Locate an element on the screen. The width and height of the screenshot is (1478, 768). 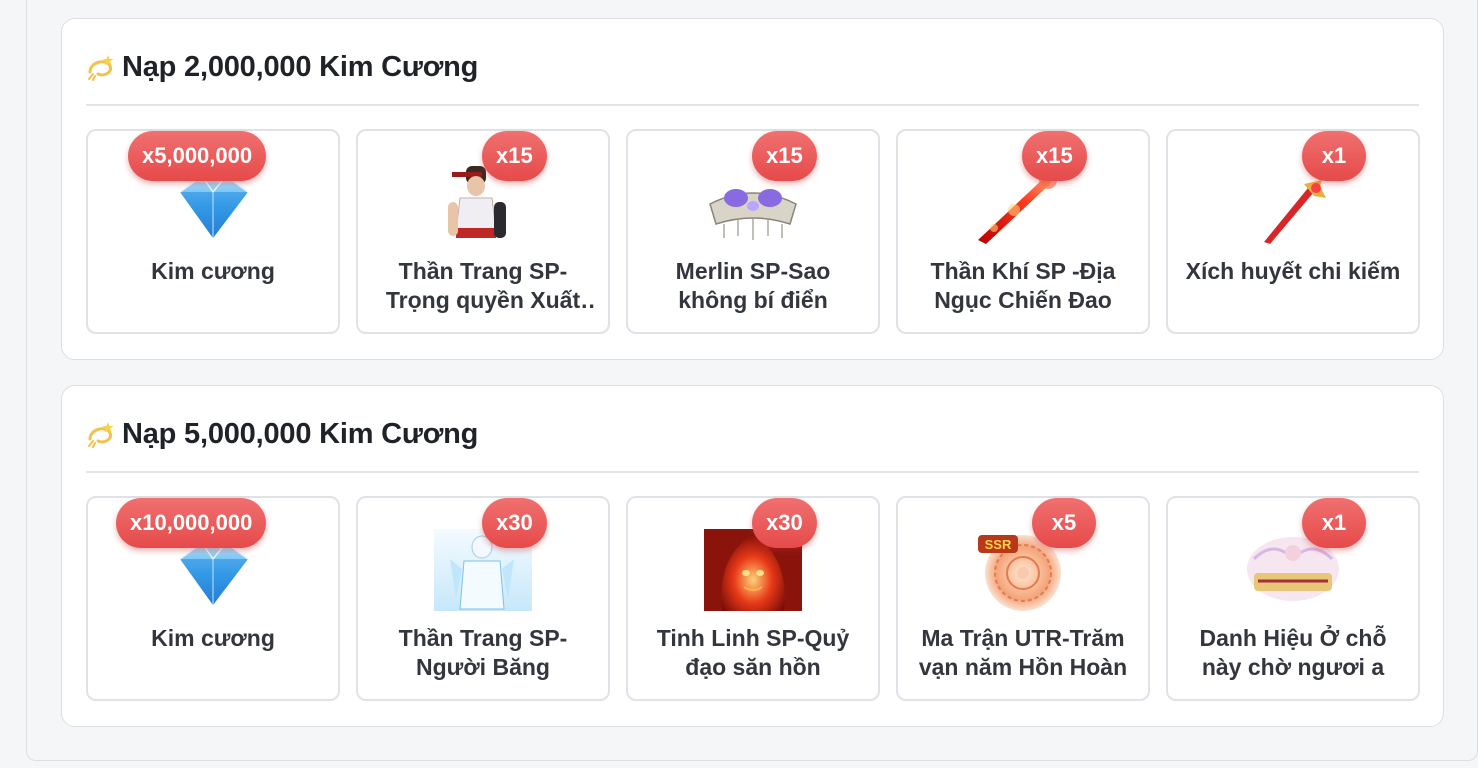
svg-text: SSR is located at coordinates (998, 544).